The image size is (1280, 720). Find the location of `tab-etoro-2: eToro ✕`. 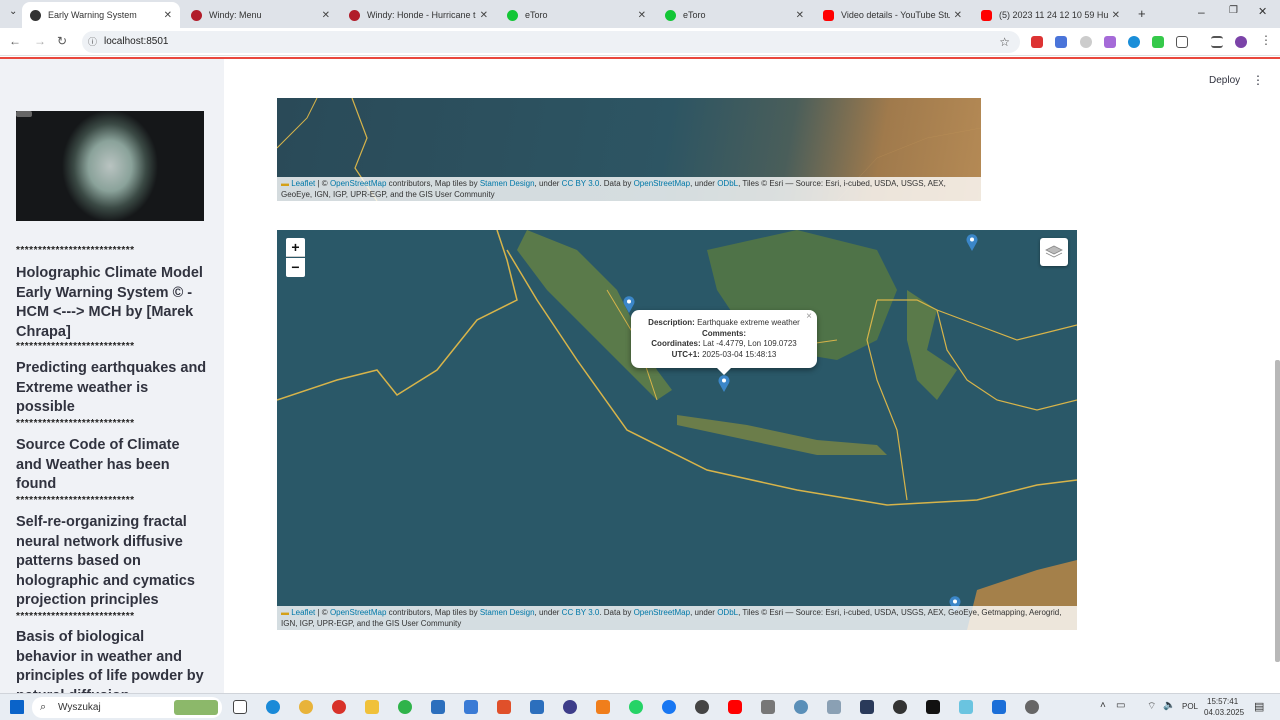

tab-etoro-2: eToro ✕ is located at coordinates (734, 15).